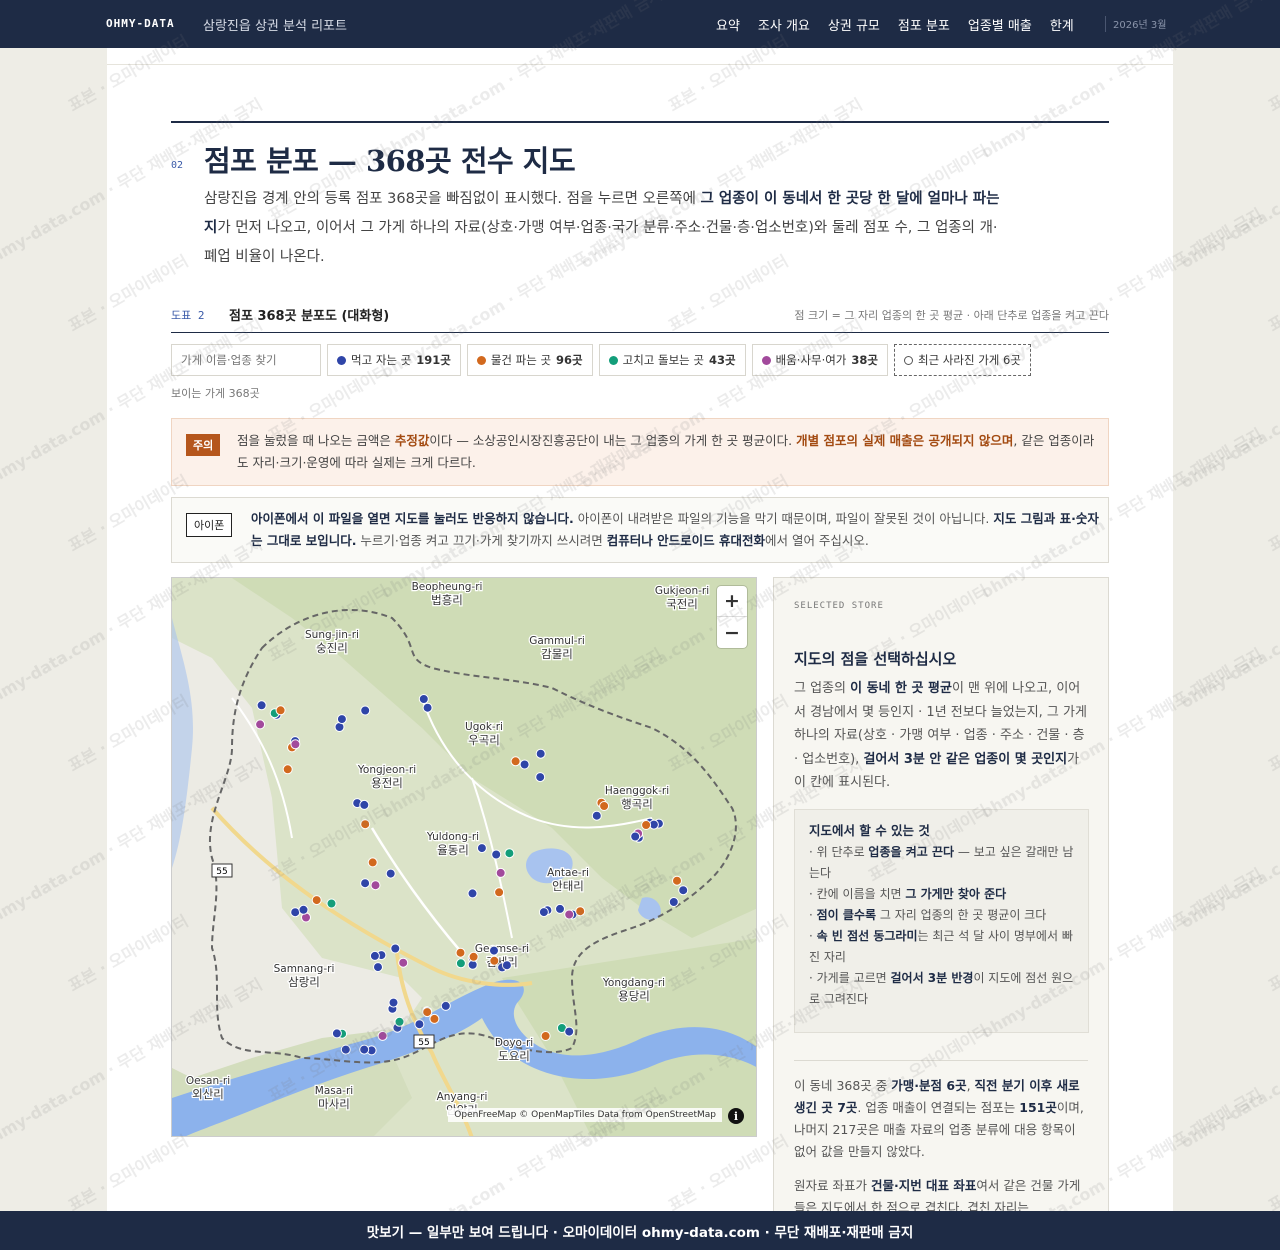 This screenshot has width=1280, height=1250. I want to click on zoom-out-button: −, so click(732, 632).